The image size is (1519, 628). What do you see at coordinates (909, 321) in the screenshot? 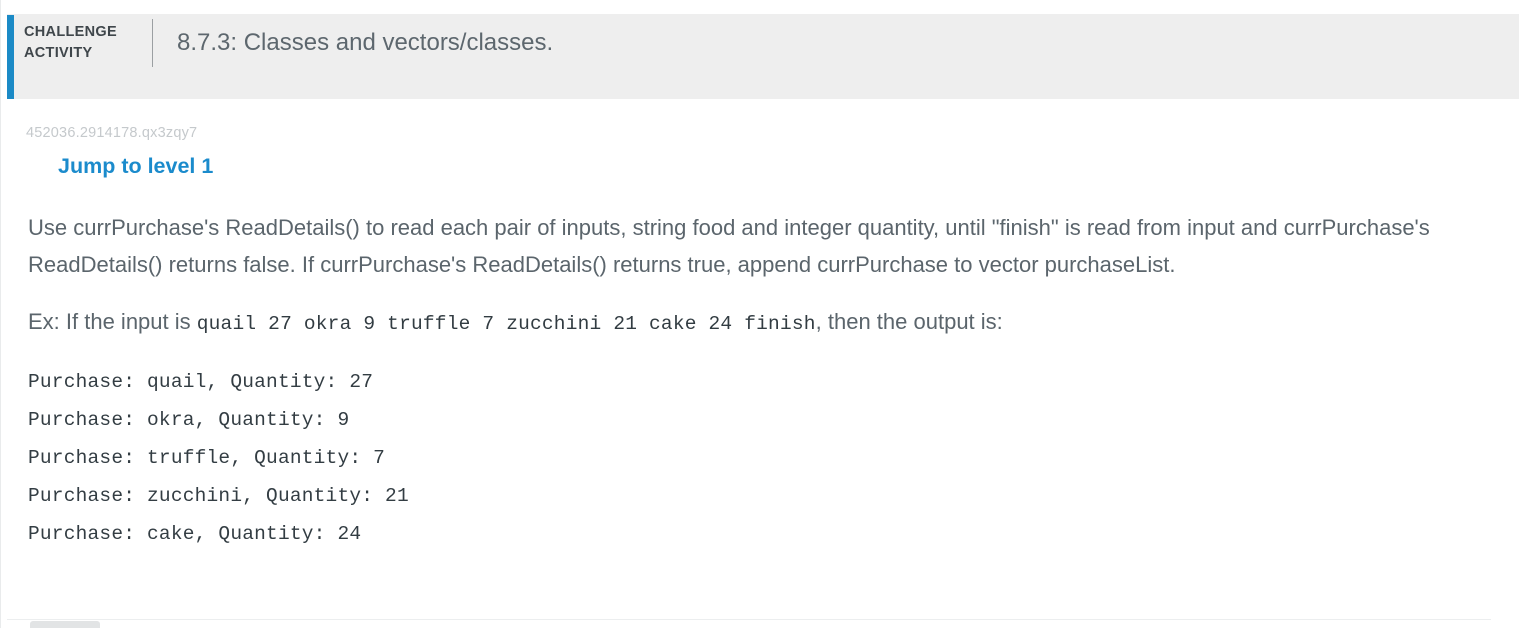
I see `example-suffix: , then the output is:` at bounding box center [909, 321].